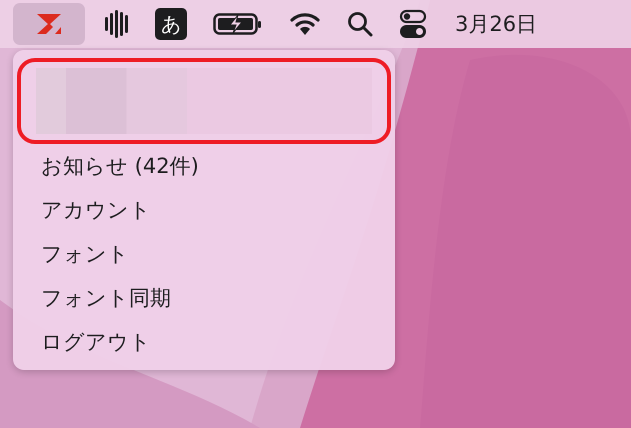 The height and width of the screenshot is (428, 631). Describe the element at coordinates (204, 210) in the screenshot. I see `menu-item: アカウント` at that location.